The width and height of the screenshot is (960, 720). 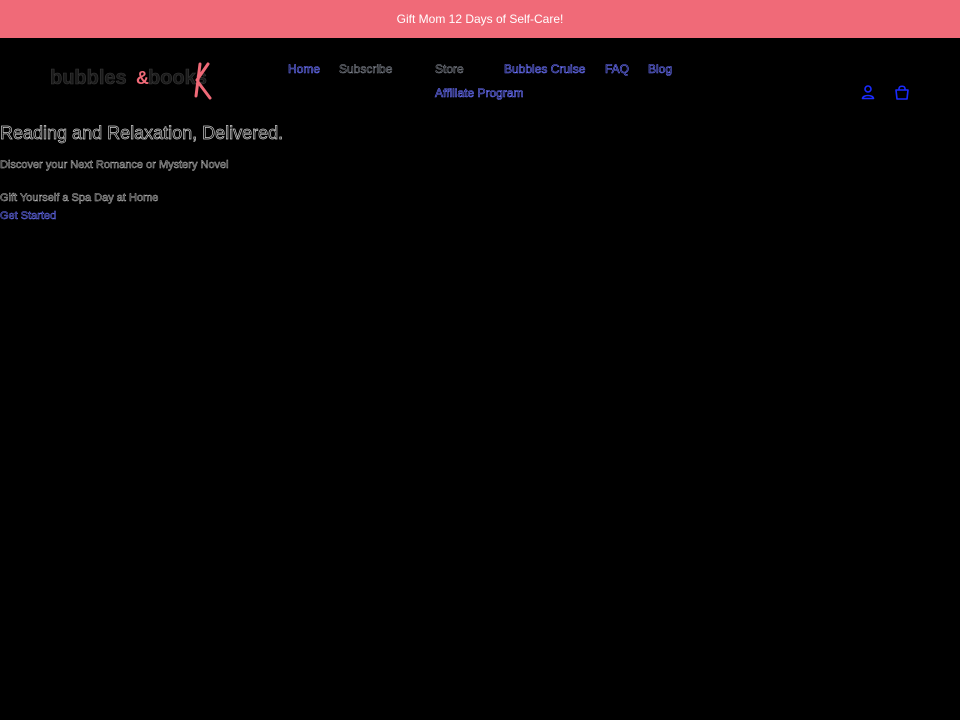 I want to click on logo-word-bubbles: bubbles, so click(x=88, y=78).